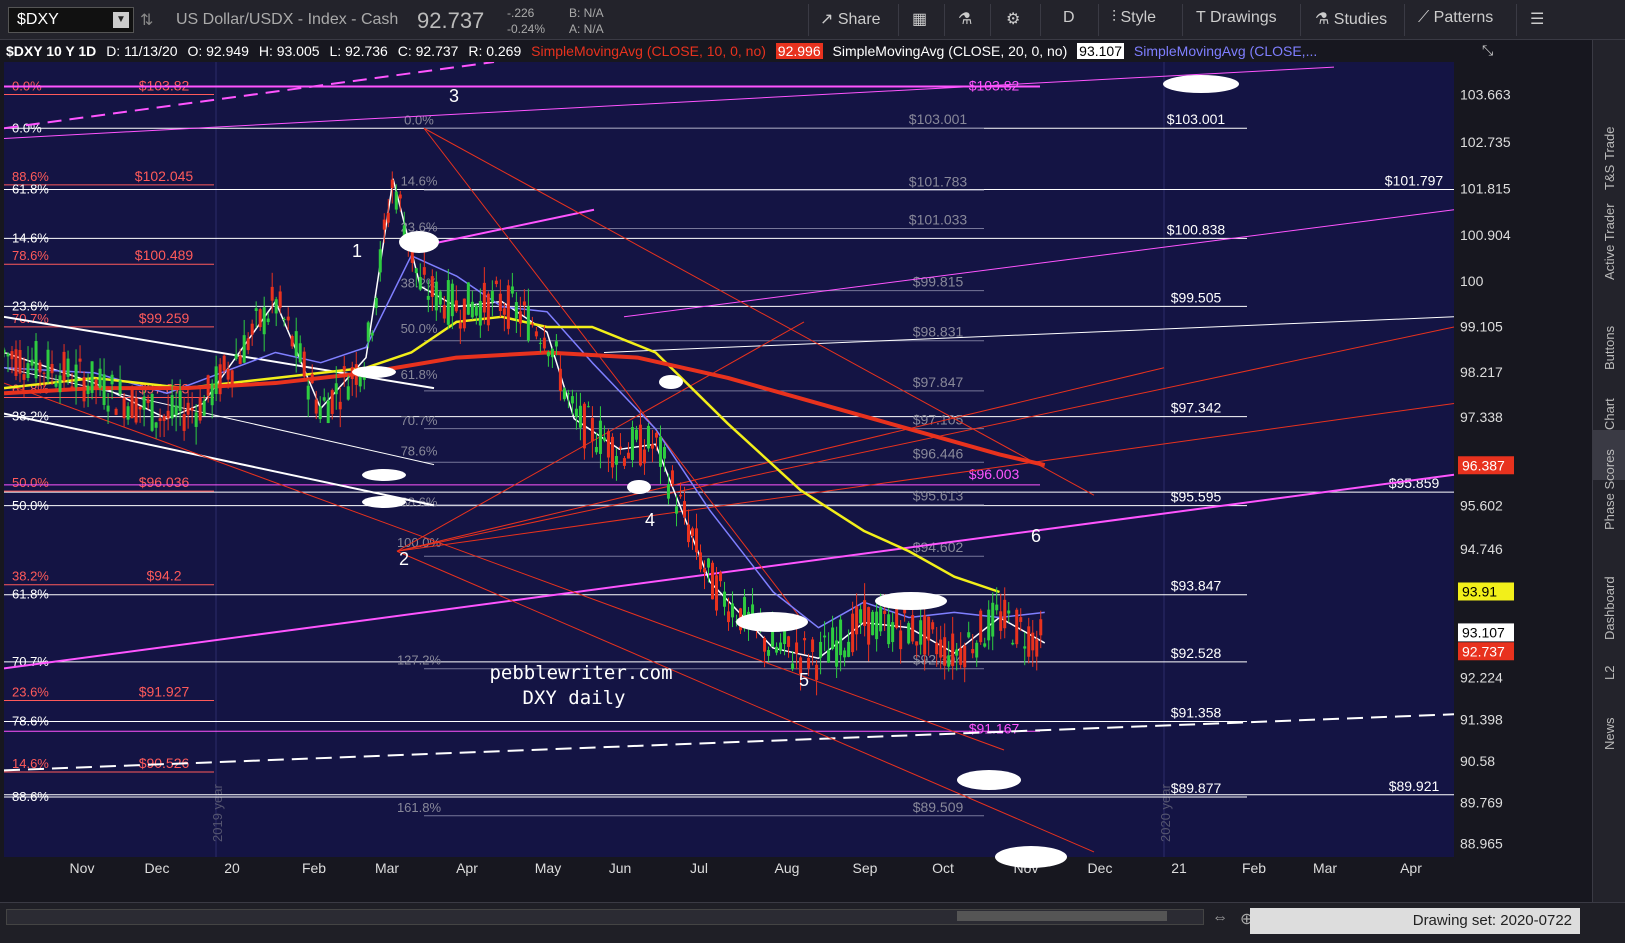  Describe the element at coordinates (1220, 918) in the screenshot. I see `pan-icon: ⇔` at that location.